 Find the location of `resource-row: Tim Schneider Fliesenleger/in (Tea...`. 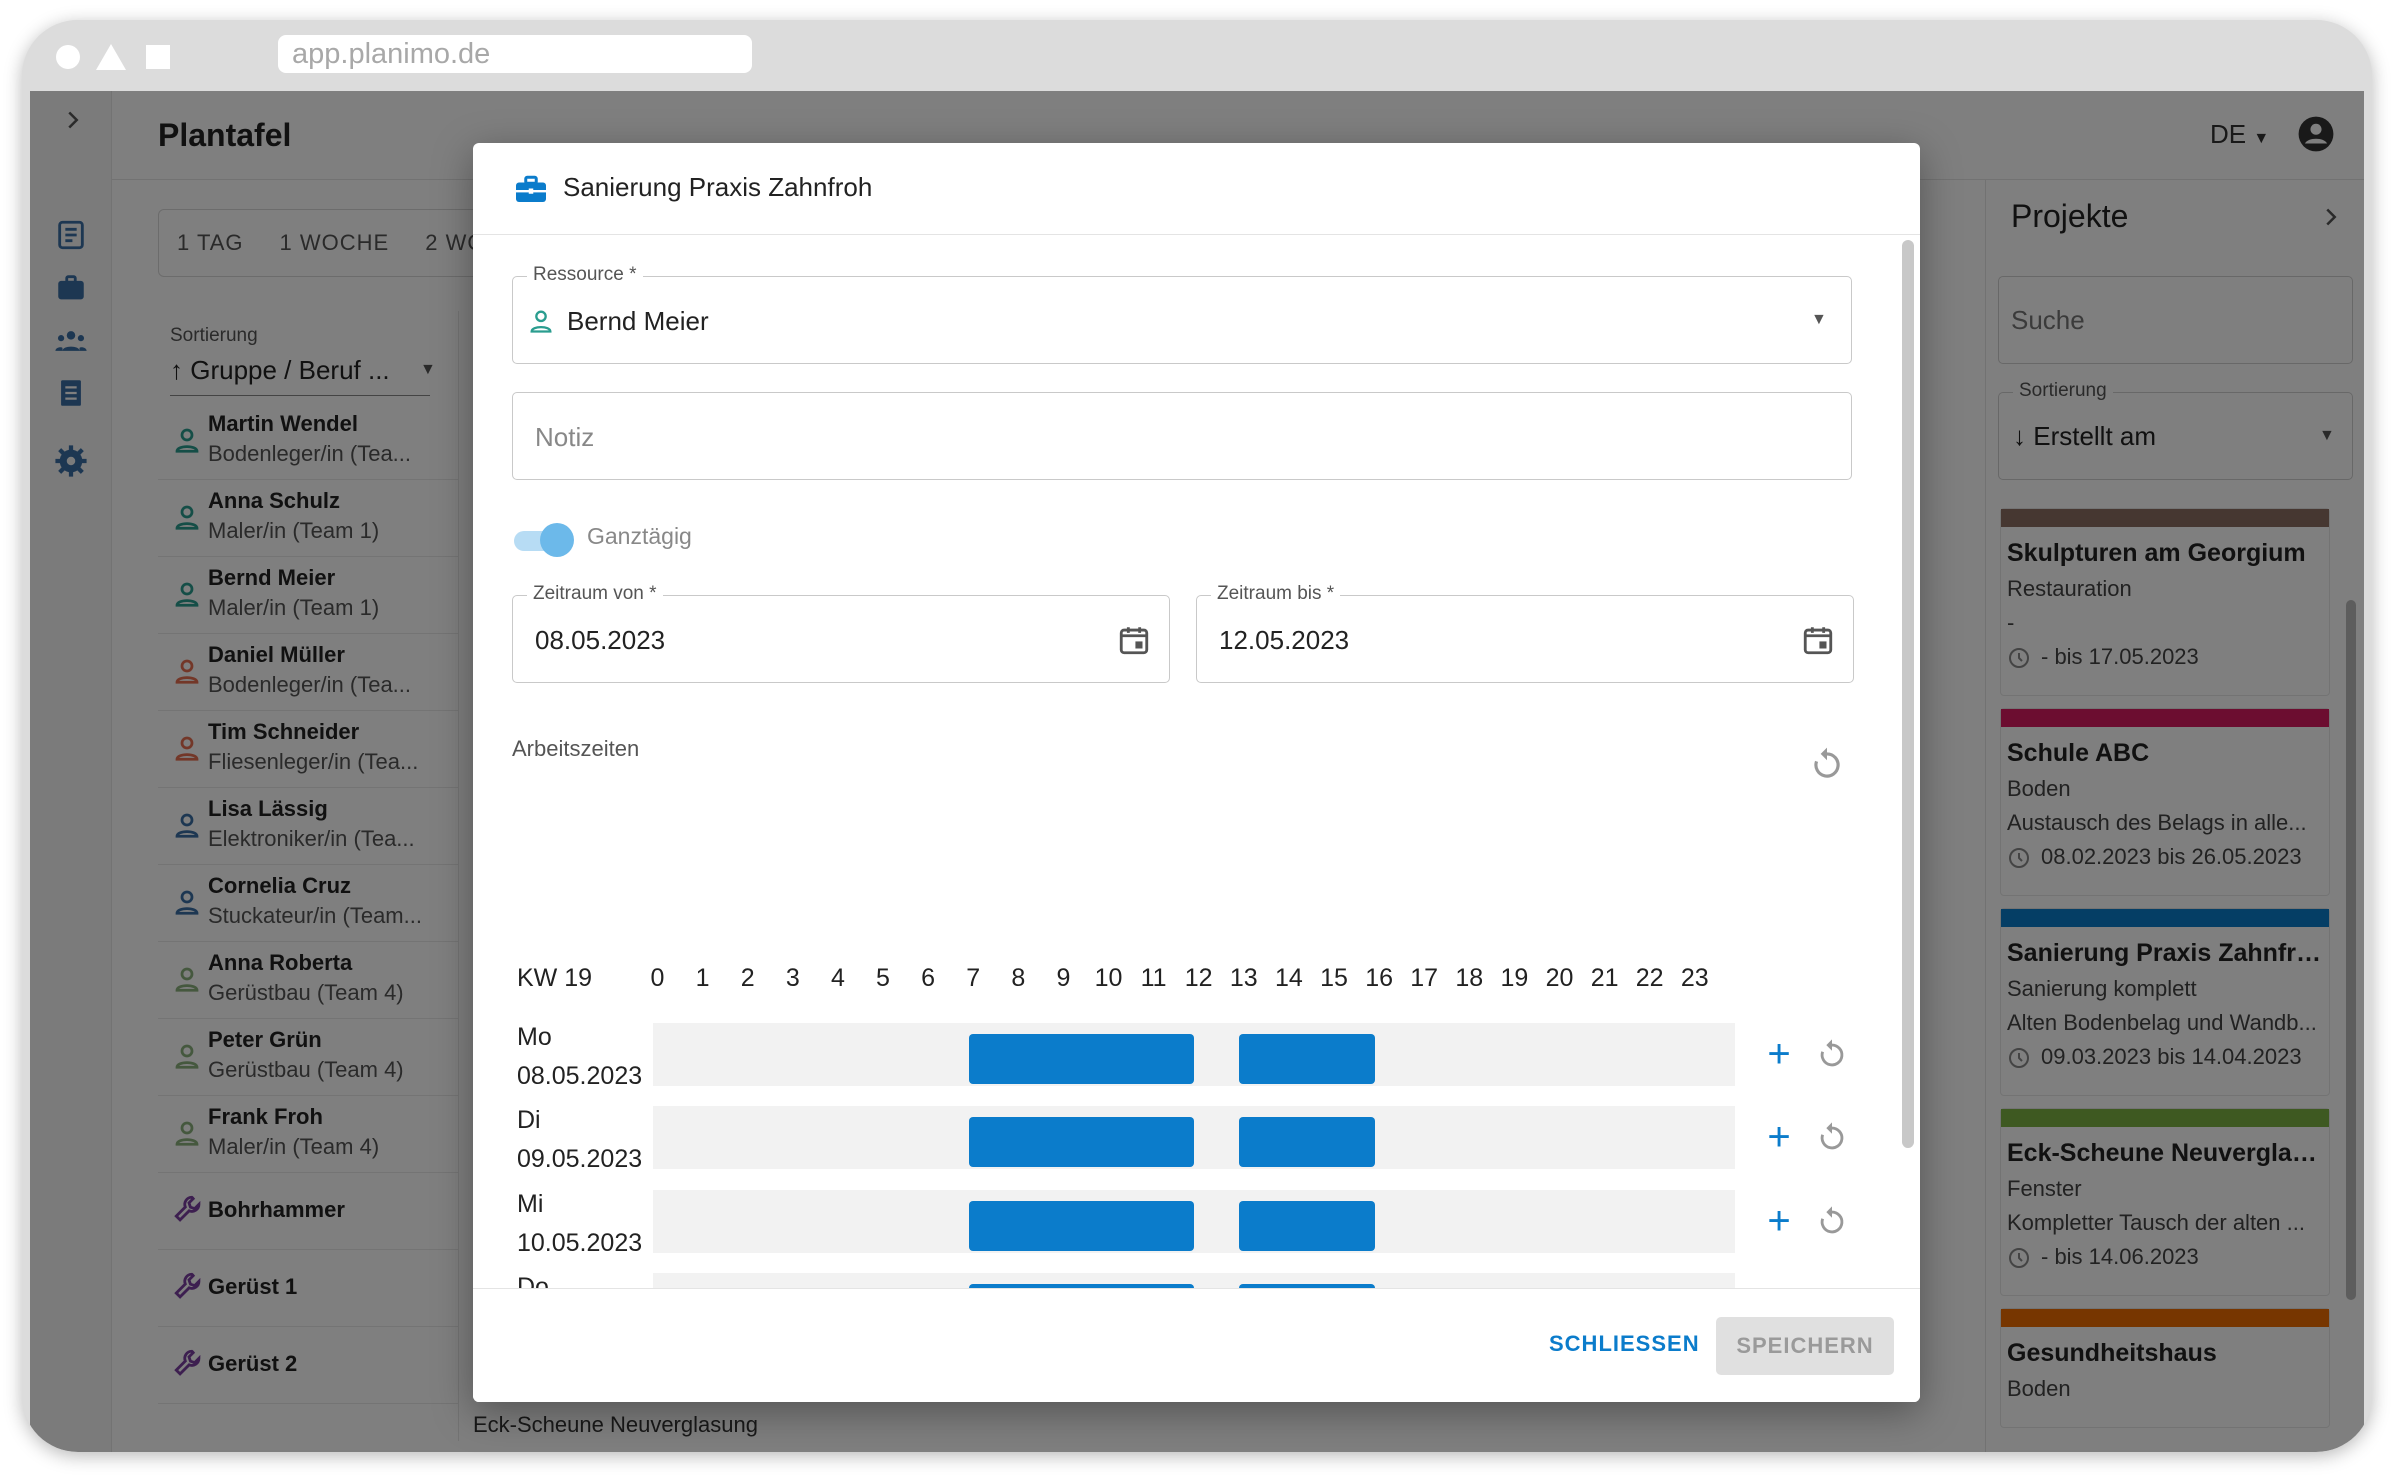

resource-row: Tim Schneider Fliesenleger/in (Tea... is located at coordinates (308, 749).